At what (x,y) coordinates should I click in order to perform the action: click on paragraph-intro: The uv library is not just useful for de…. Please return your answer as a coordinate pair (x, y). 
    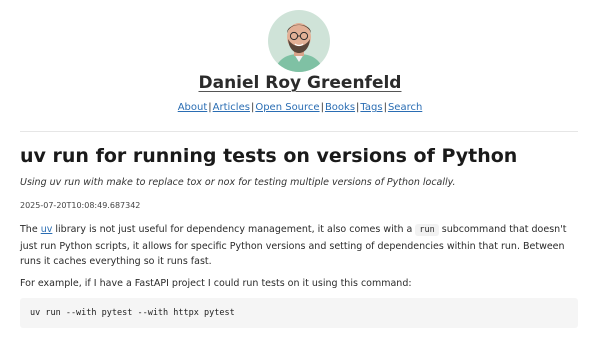
    Looking at the image, I should click on (300, 246).